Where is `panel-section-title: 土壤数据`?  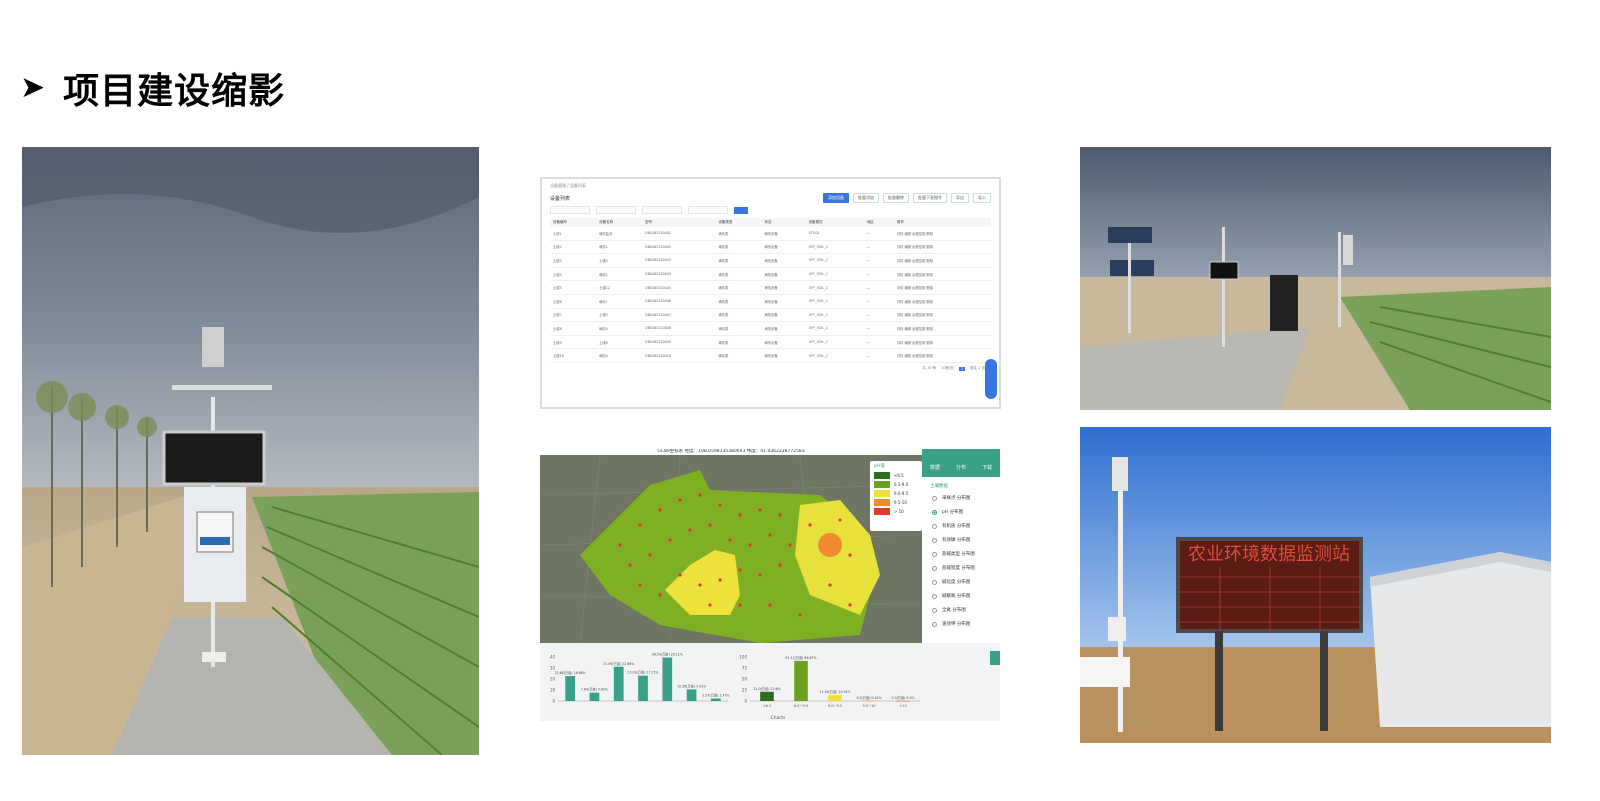 panel-section-title: 土壤数据 is located at coordinates (939, 486).